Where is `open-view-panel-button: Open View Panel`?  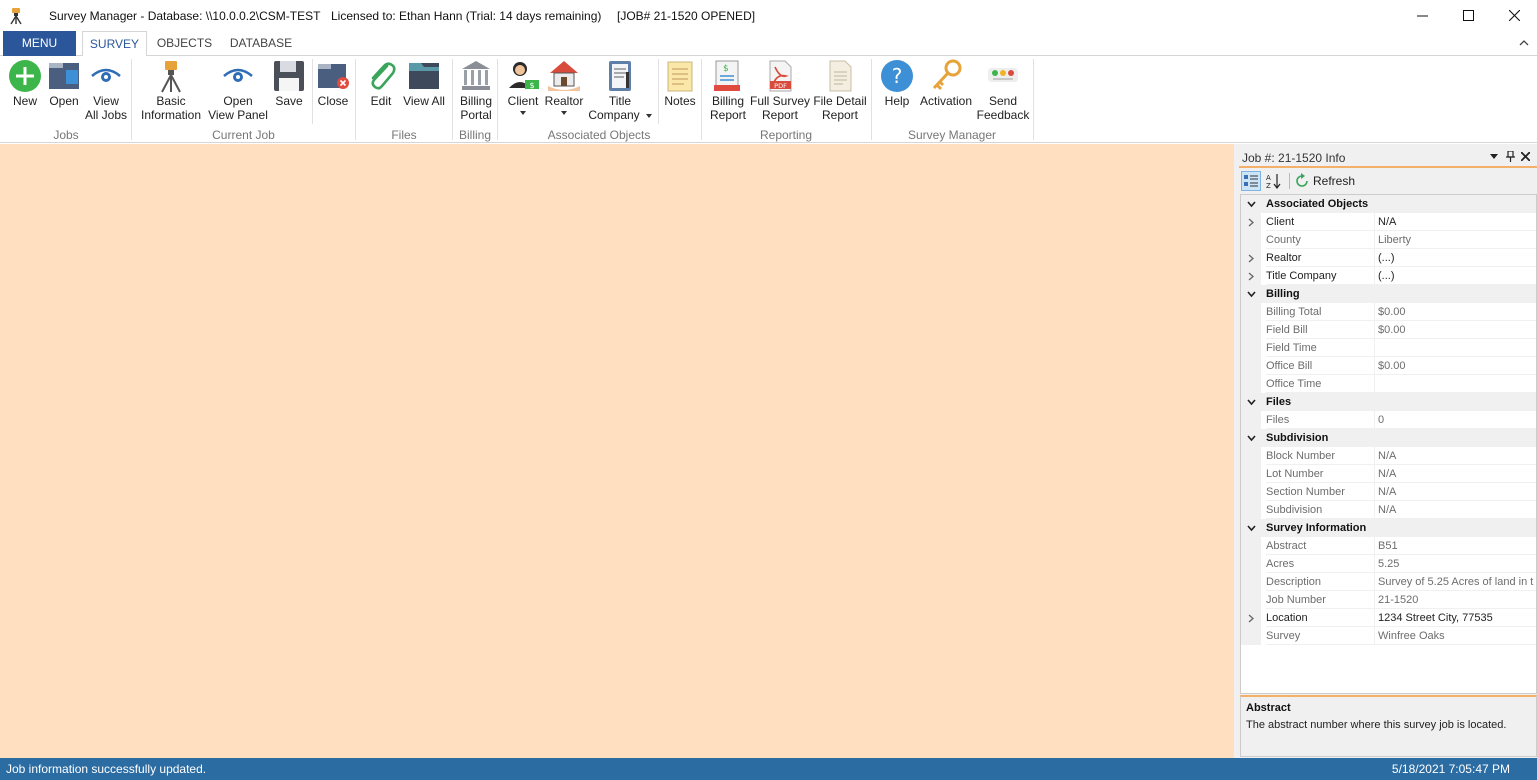 open-view-panel-button: Open View Panel is located at coordinates (238, 90).